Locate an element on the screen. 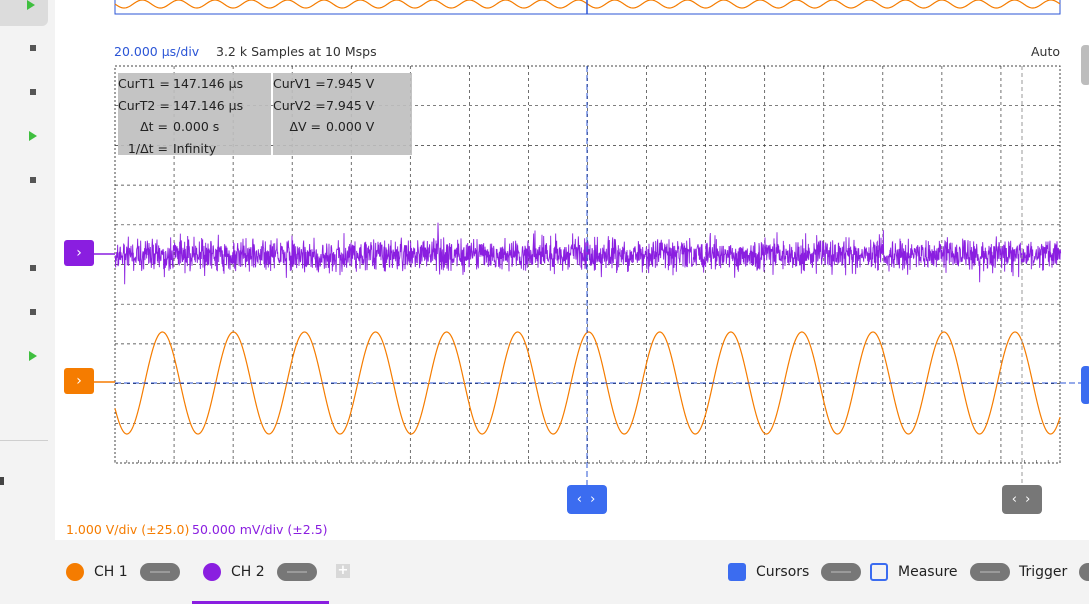  tab-ch1-label: CH 1 is located at coordinates (111, 572).